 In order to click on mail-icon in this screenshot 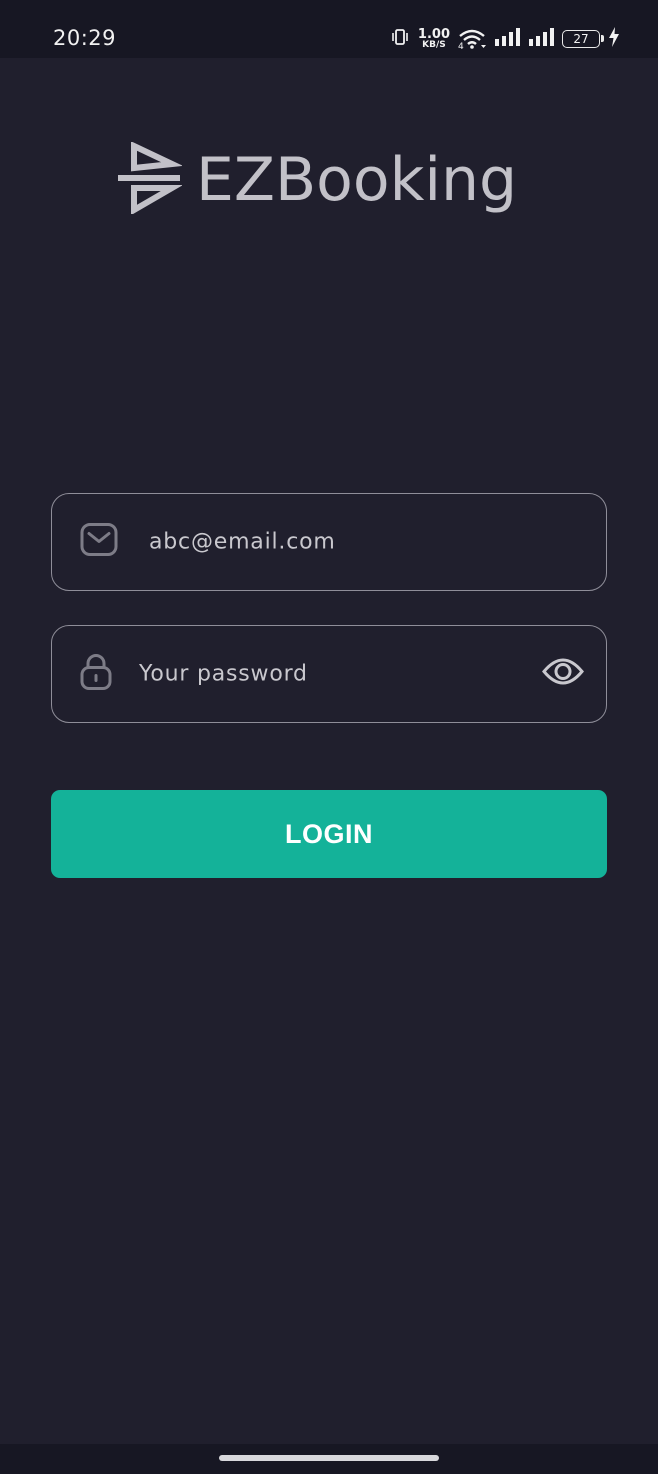, I will do `click(99, 542)`.